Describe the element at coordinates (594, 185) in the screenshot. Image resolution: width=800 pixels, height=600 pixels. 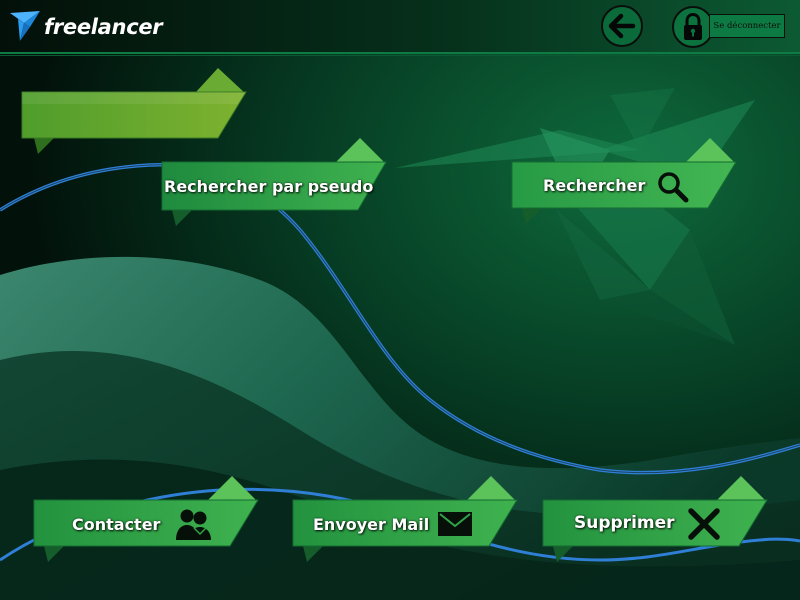
I see `search-label: Rechercher` at that location.